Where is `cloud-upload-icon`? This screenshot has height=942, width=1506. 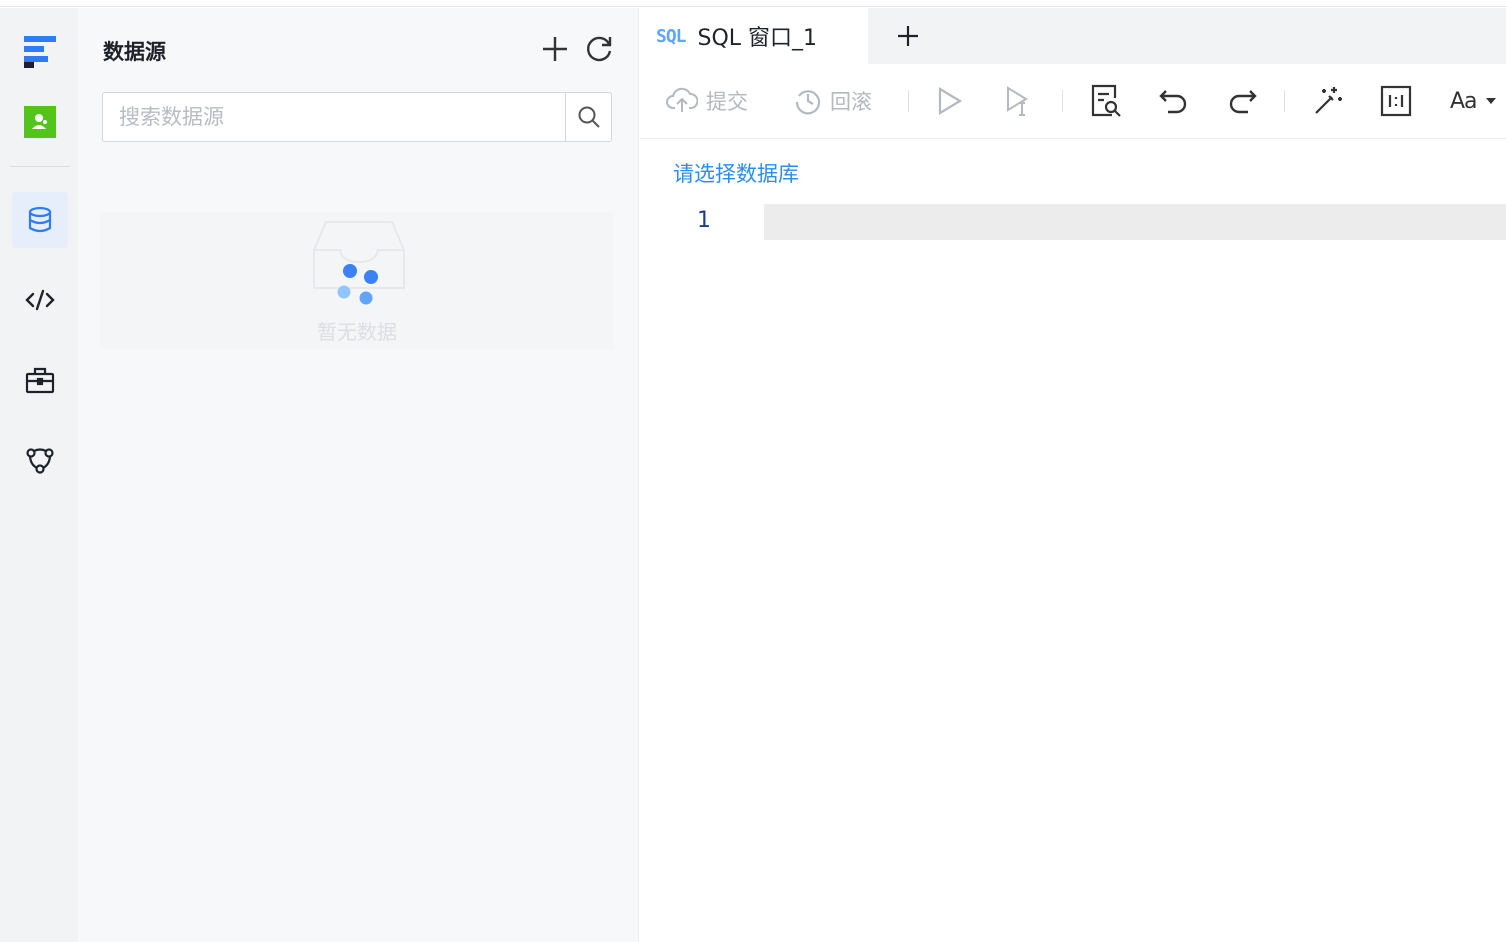
cloud-upload-icon is located at coordinates (682, 99).